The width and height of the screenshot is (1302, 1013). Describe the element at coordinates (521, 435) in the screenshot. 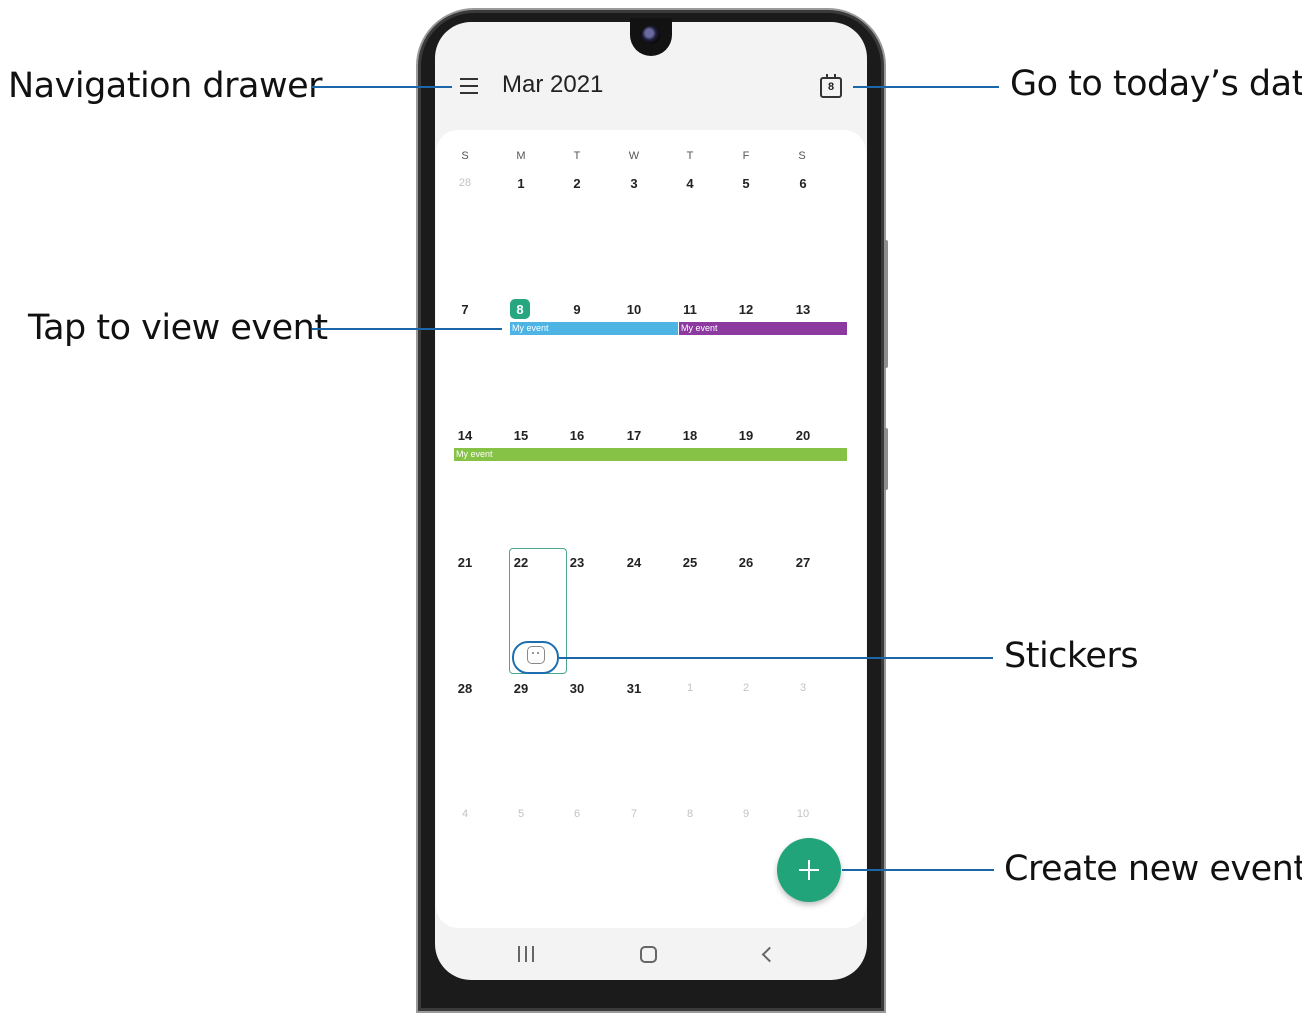

I see `day-cell: 15` at that location.